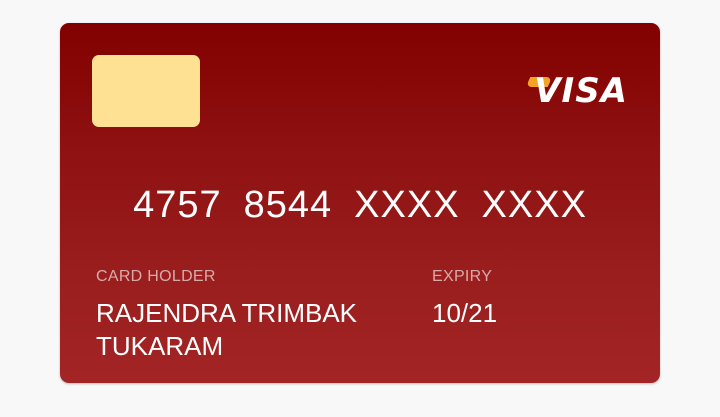 The height and width of the screenshot is (417, 720). What do you see at coordinates (534, 205) in the screenshot?
I see `card-number-group-4: XXXX` at bounding box center [534, 205].